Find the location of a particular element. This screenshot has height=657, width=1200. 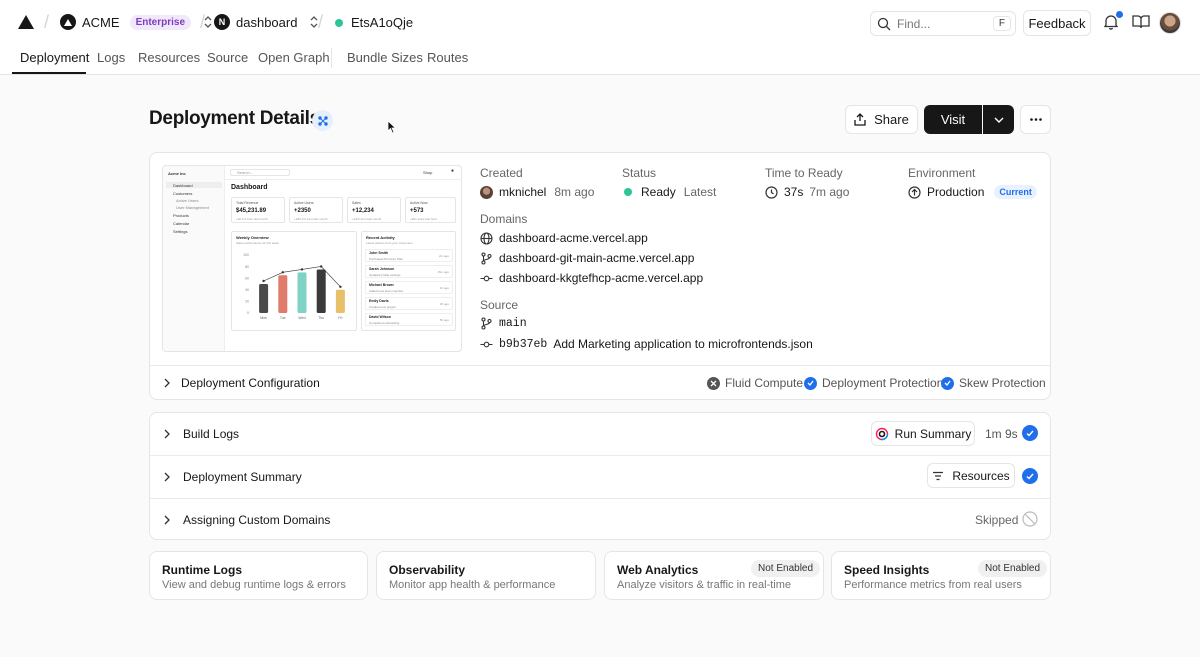

domain-link: dashboard-kkgtefhcp-acme.vercel.app is located at coordinates (601, 278).